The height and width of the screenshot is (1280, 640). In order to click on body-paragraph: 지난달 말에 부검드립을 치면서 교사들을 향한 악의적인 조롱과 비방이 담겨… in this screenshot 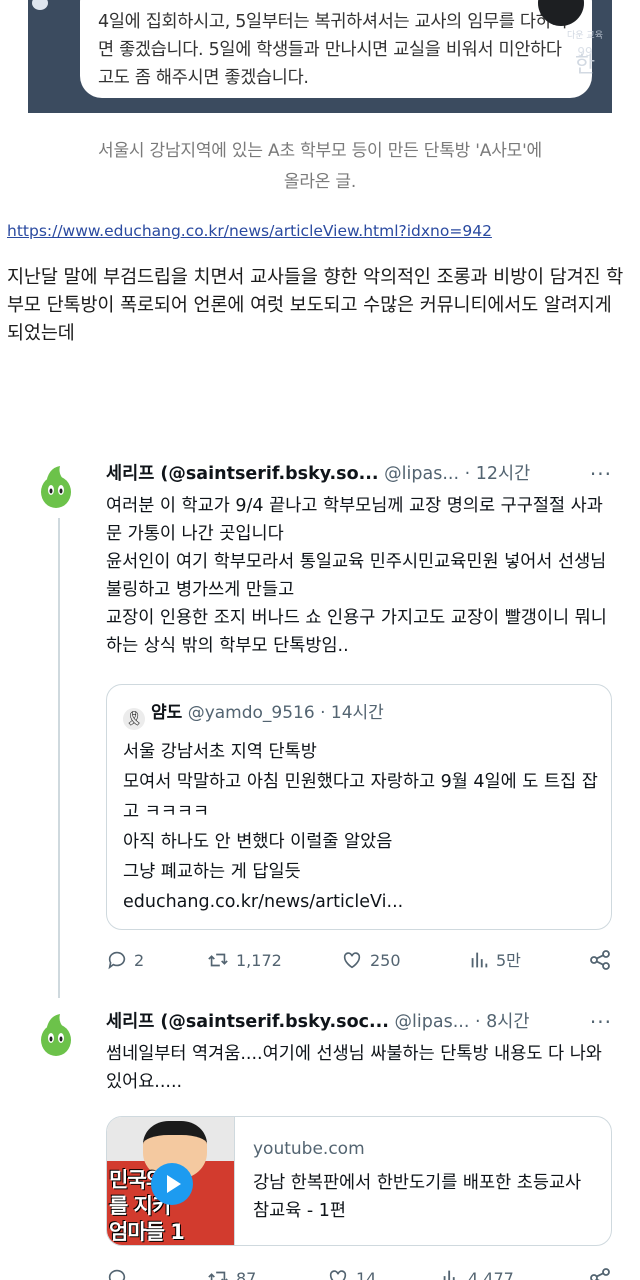, I will do `click(315, 305)`.